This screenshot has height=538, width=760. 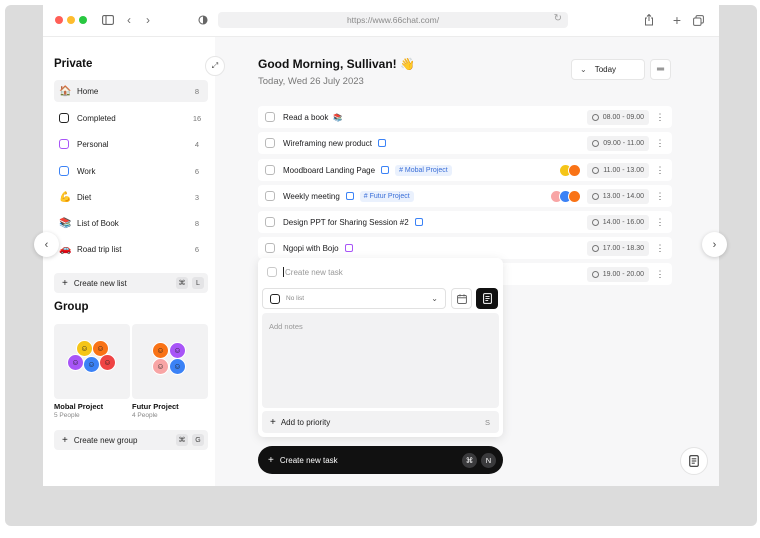 What do you see at coordinates (197, 144) in the screenshot?
I see `sidebar-item-count: 4` at bounding box center [197, 144].